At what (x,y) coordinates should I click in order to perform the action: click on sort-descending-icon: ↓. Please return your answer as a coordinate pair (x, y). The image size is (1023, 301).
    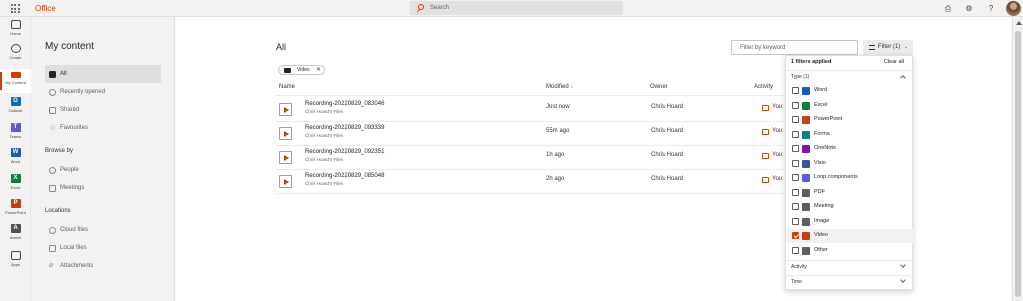
    Looking at the image, I should click on (572, 87).